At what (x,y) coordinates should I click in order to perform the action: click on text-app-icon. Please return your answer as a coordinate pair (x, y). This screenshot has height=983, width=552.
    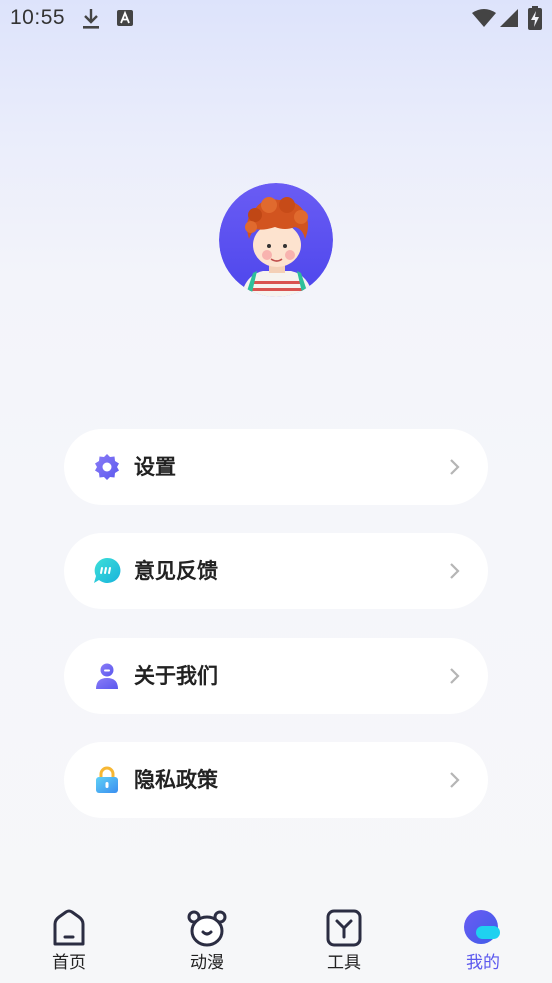
    Looking at the image, I should click on (125, 18).